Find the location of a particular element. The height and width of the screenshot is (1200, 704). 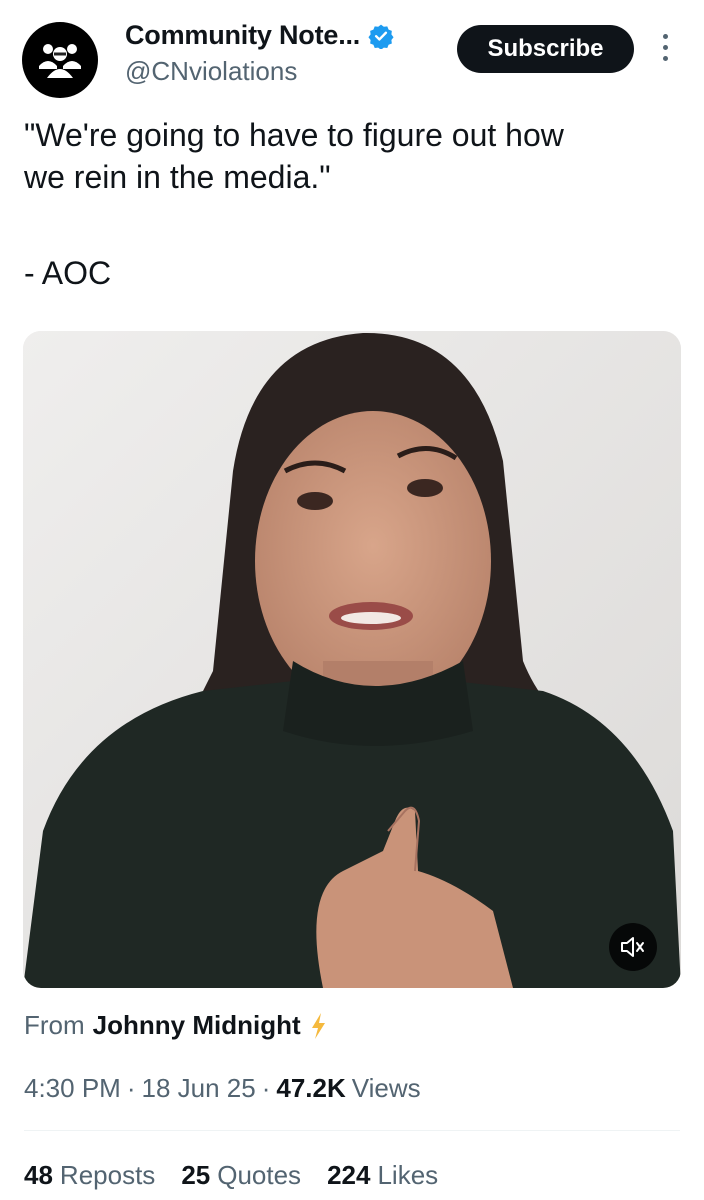

tweet-meta: 4:30 PM · 18 Jun 25 · 47.2K Views is located at coordinates (222, 1088).